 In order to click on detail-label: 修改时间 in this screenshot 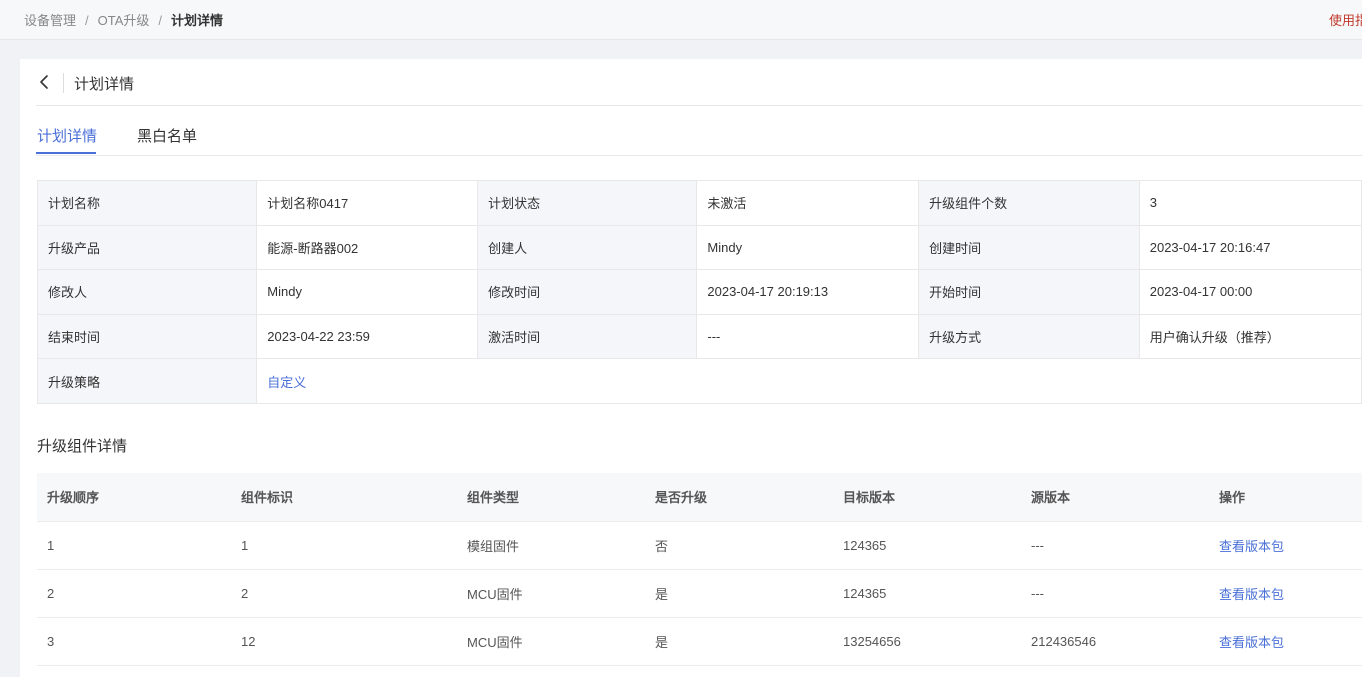, I will do `click(587, 292)`.